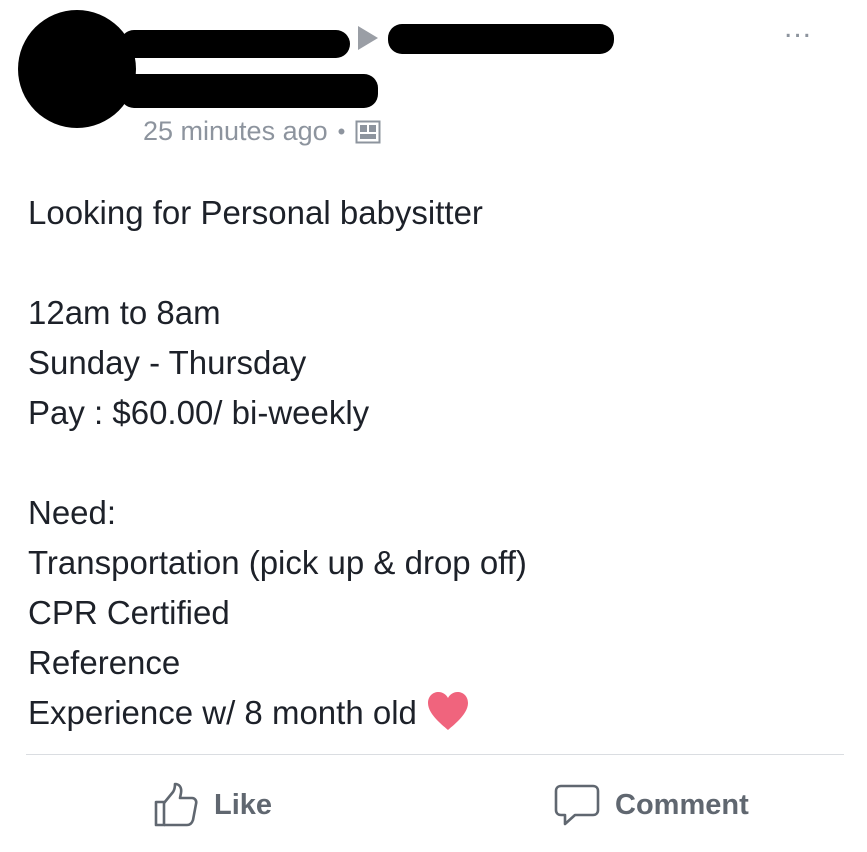  What do you see at coordinates (448, 711) in the screenshot?
I see `heart-icon` at bounding box center [448, 711].